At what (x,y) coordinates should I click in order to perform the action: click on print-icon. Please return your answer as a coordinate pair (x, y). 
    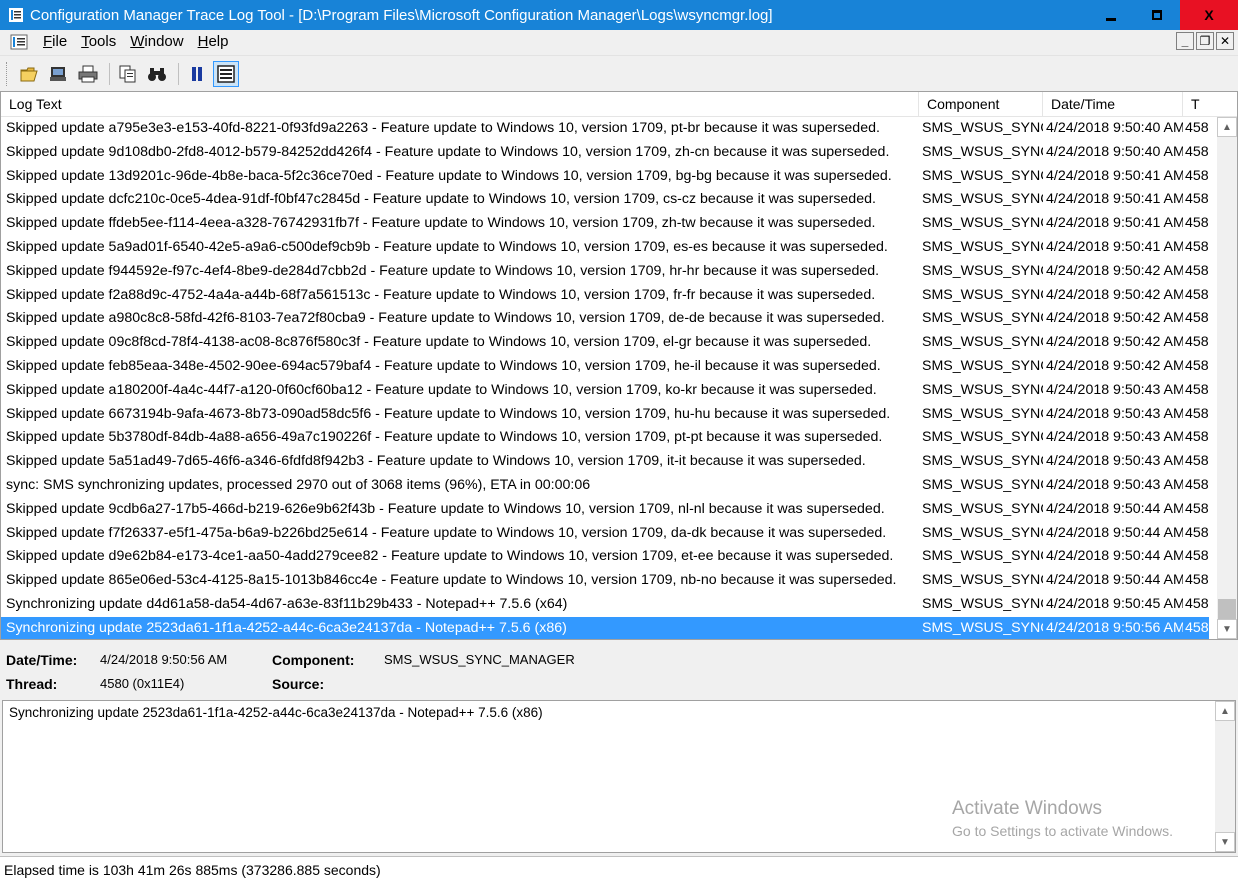
    Looking at the image, I should click on (88, 73).